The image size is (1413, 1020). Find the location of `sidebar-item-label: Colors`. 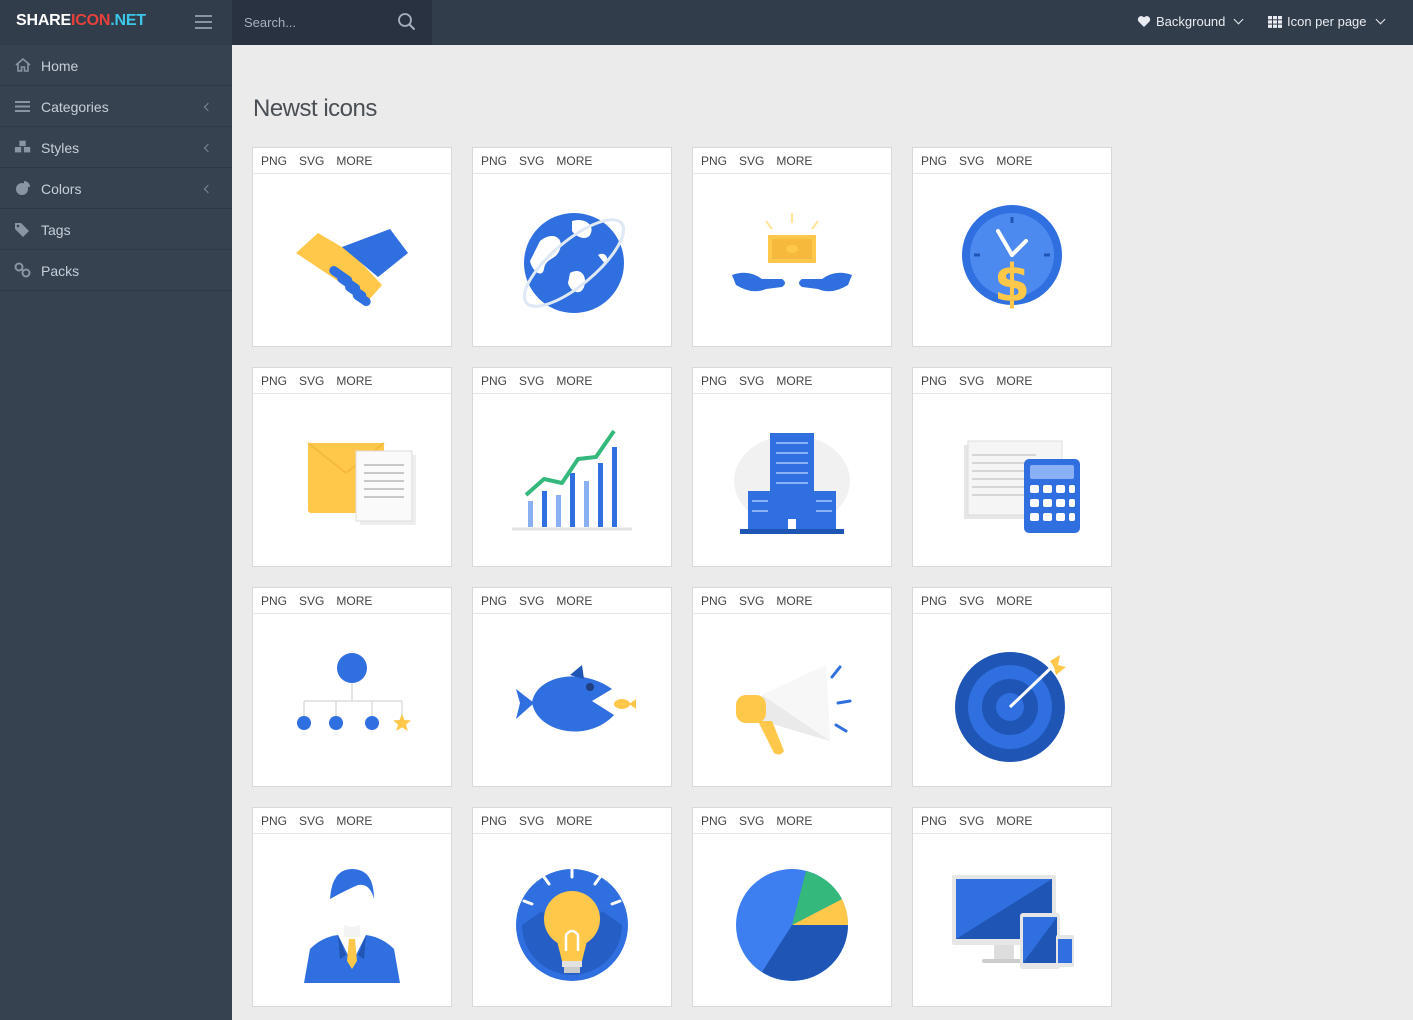

sidebar-item-label: Colors is located at coordinates (61, 189).